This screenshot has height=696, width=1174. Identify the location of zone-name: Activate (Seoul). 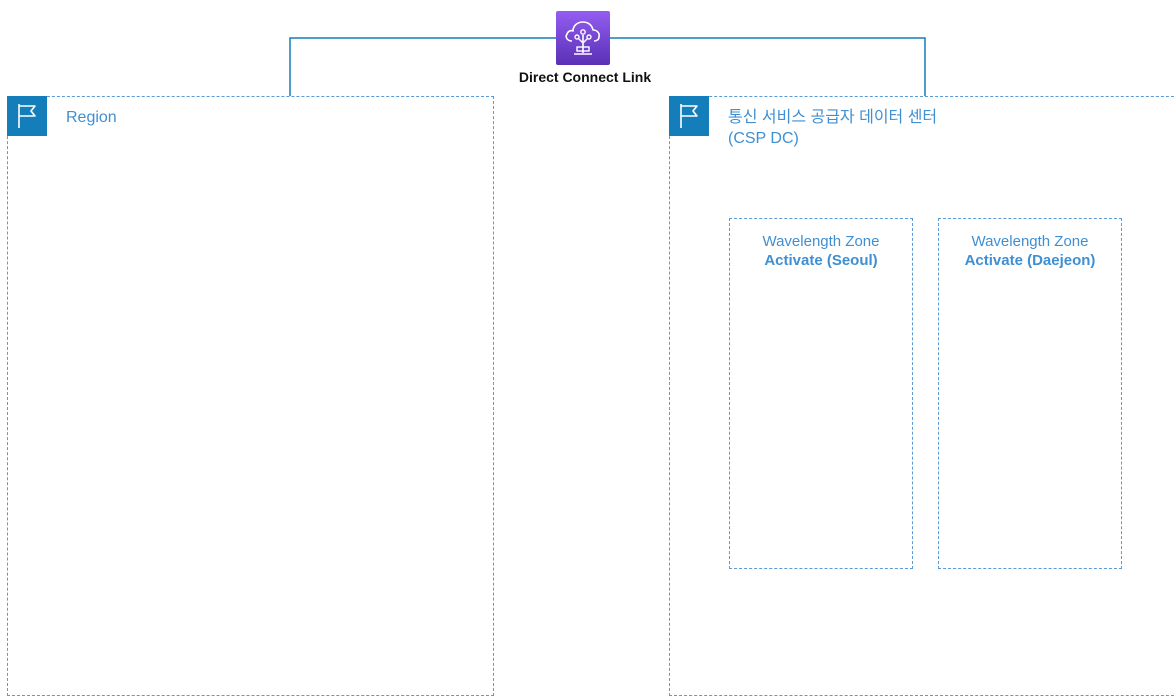
(821, 260).